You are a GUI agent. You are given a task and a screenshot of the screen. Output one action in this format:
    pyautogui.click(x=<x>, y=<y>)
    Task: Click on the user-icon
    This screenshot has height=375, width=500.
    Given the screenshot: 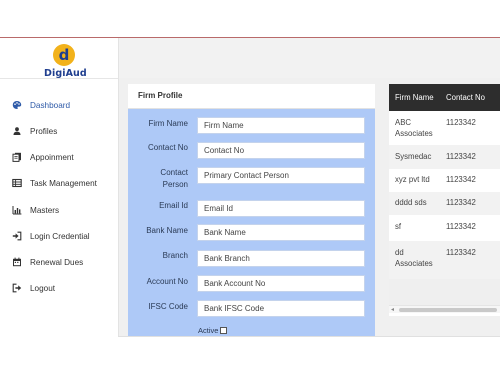 What is the action you would take?
    pyautogui.click(x=17, y=131)
    